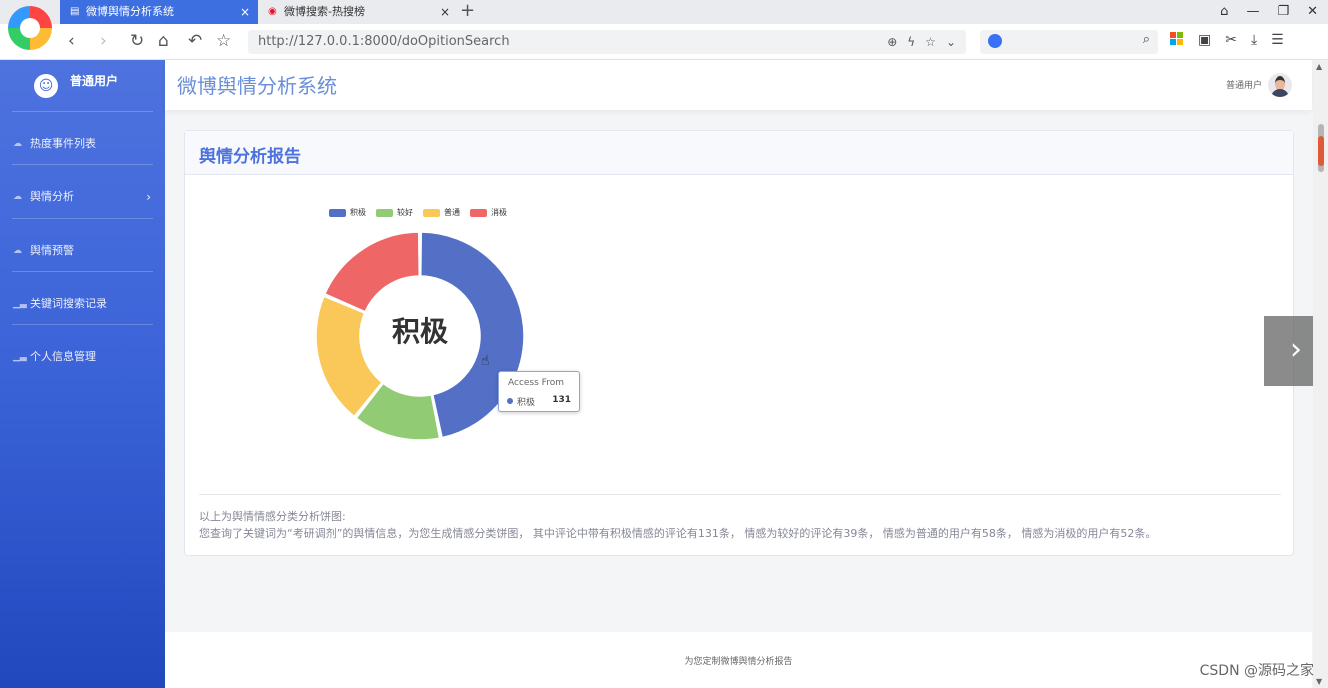 The image size is (1328, 688). What do you see at coordinates (499, 212) in the screenshot?
I see `legend-label: 消极` at bounding box center [499, 212].